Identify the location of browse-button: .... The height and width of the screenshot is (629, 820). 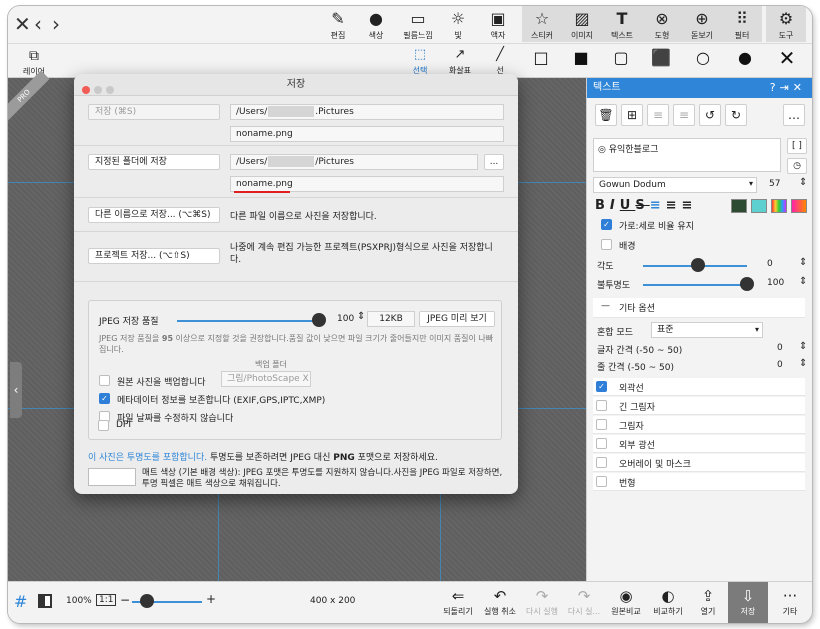
(494, 162).